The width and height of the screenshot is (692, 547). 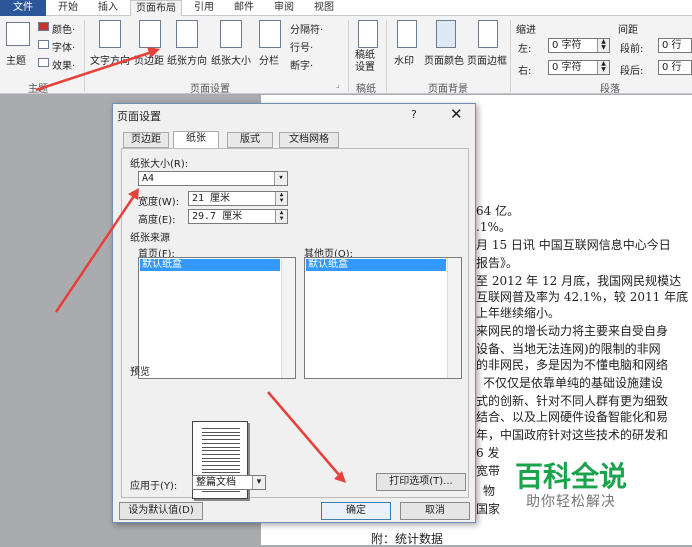 What do you see at coordinates (94, 71) in the screenshot?
I see `arrow-to-margins-icon` at bounding box center [94, 71].